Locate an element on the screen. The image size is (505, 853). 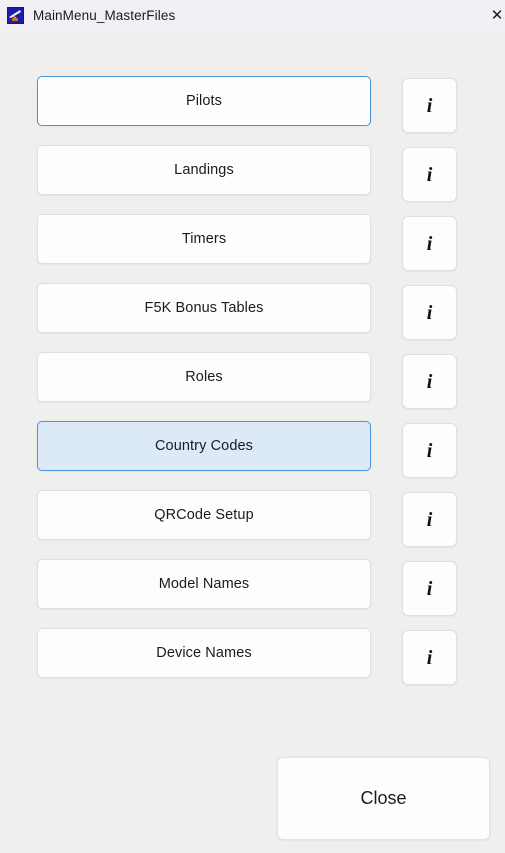
info-button-timers: i is located at coordinates (429, 243).